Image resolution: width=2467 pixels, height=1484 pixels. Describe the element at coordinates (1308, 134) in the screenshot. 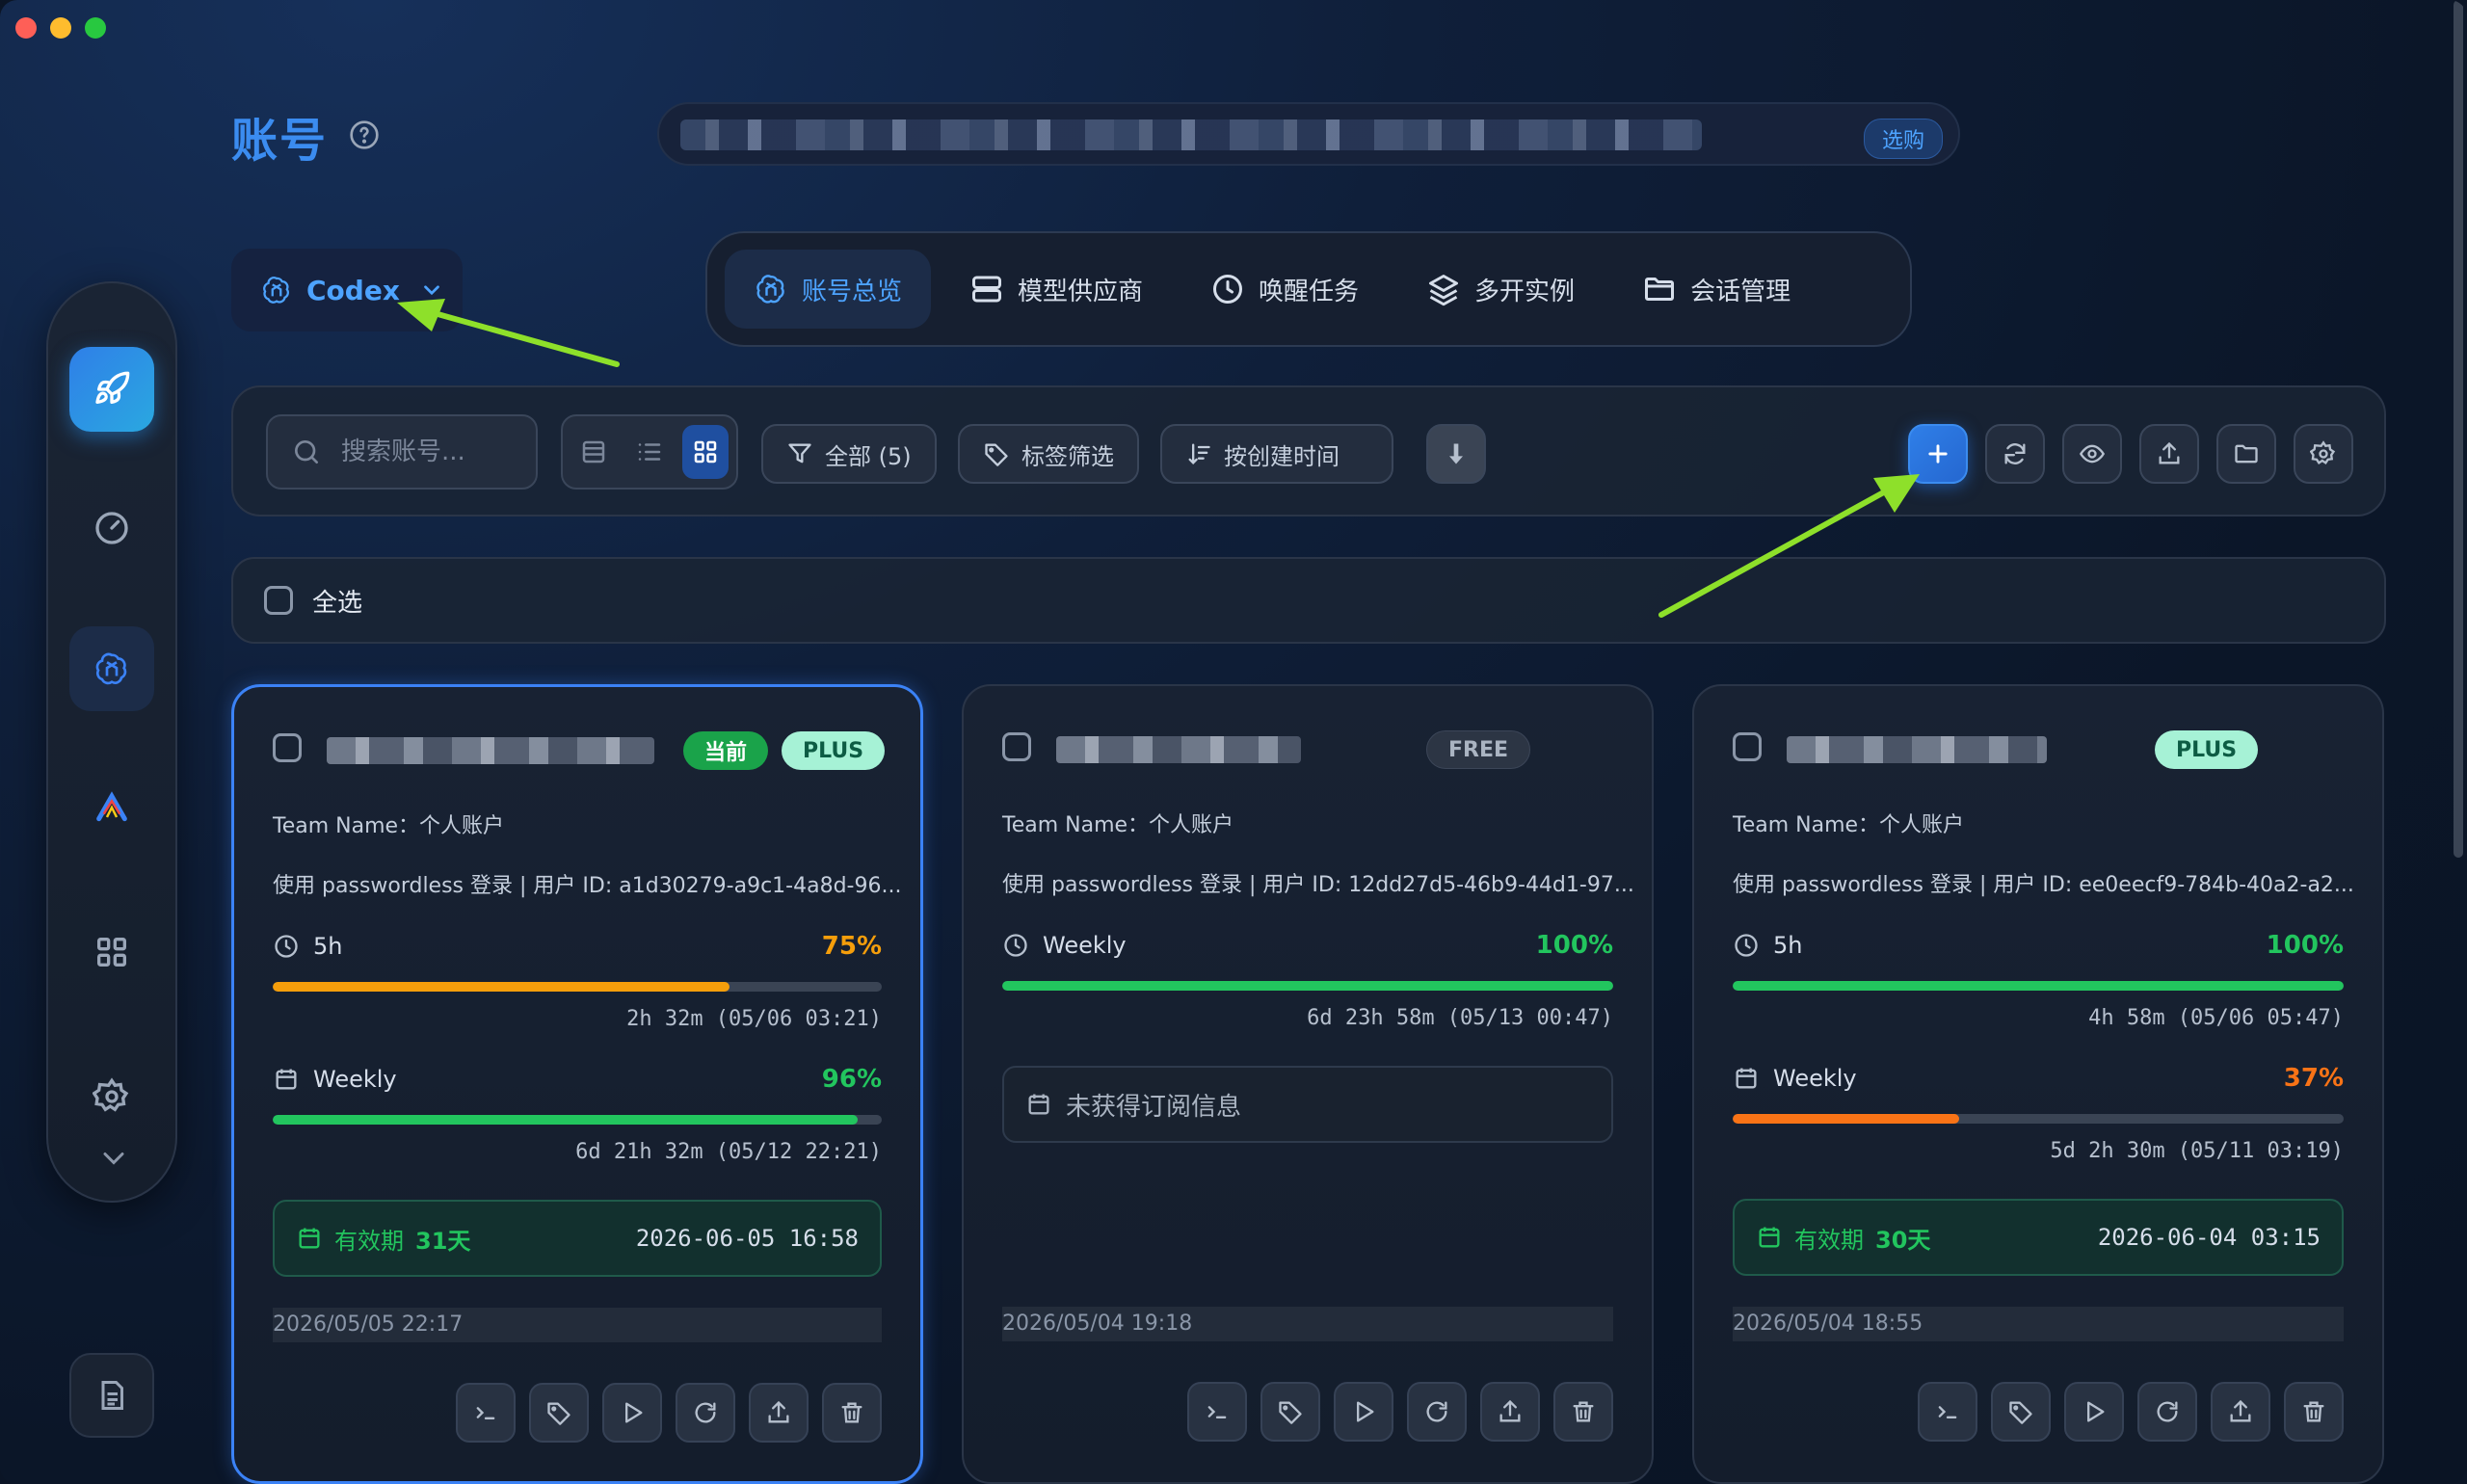

I see `announcement-banner: 选购` at that location.